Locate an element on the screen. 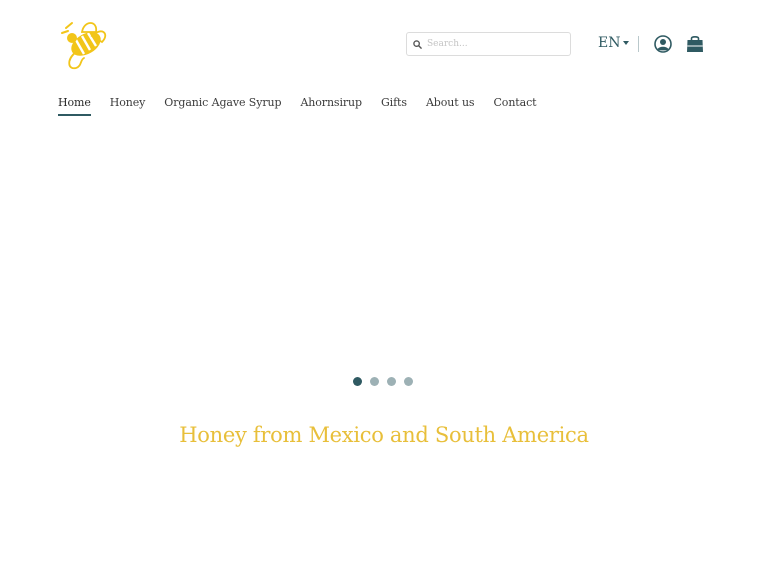 This screenshot has width=768, height=576. language-label: EN is located at coordinates (609, 43).